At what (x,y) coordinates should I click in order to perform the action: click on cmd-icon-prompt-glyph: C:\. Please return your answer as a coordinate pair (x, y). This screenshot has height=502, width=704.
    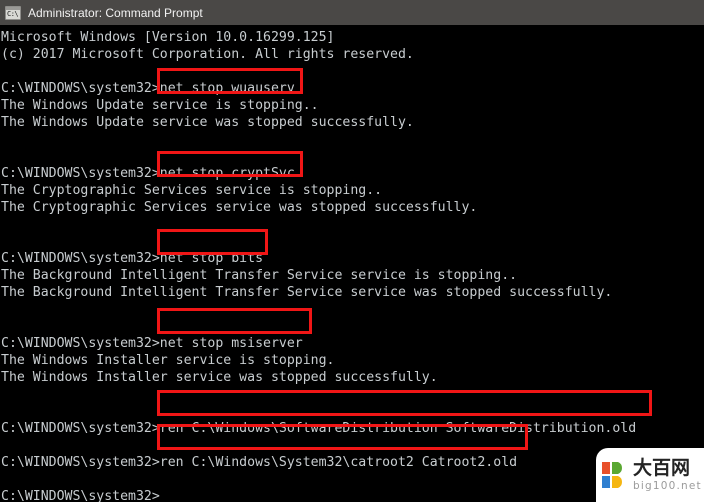
    Looking at the image, I should click on (13, 13).